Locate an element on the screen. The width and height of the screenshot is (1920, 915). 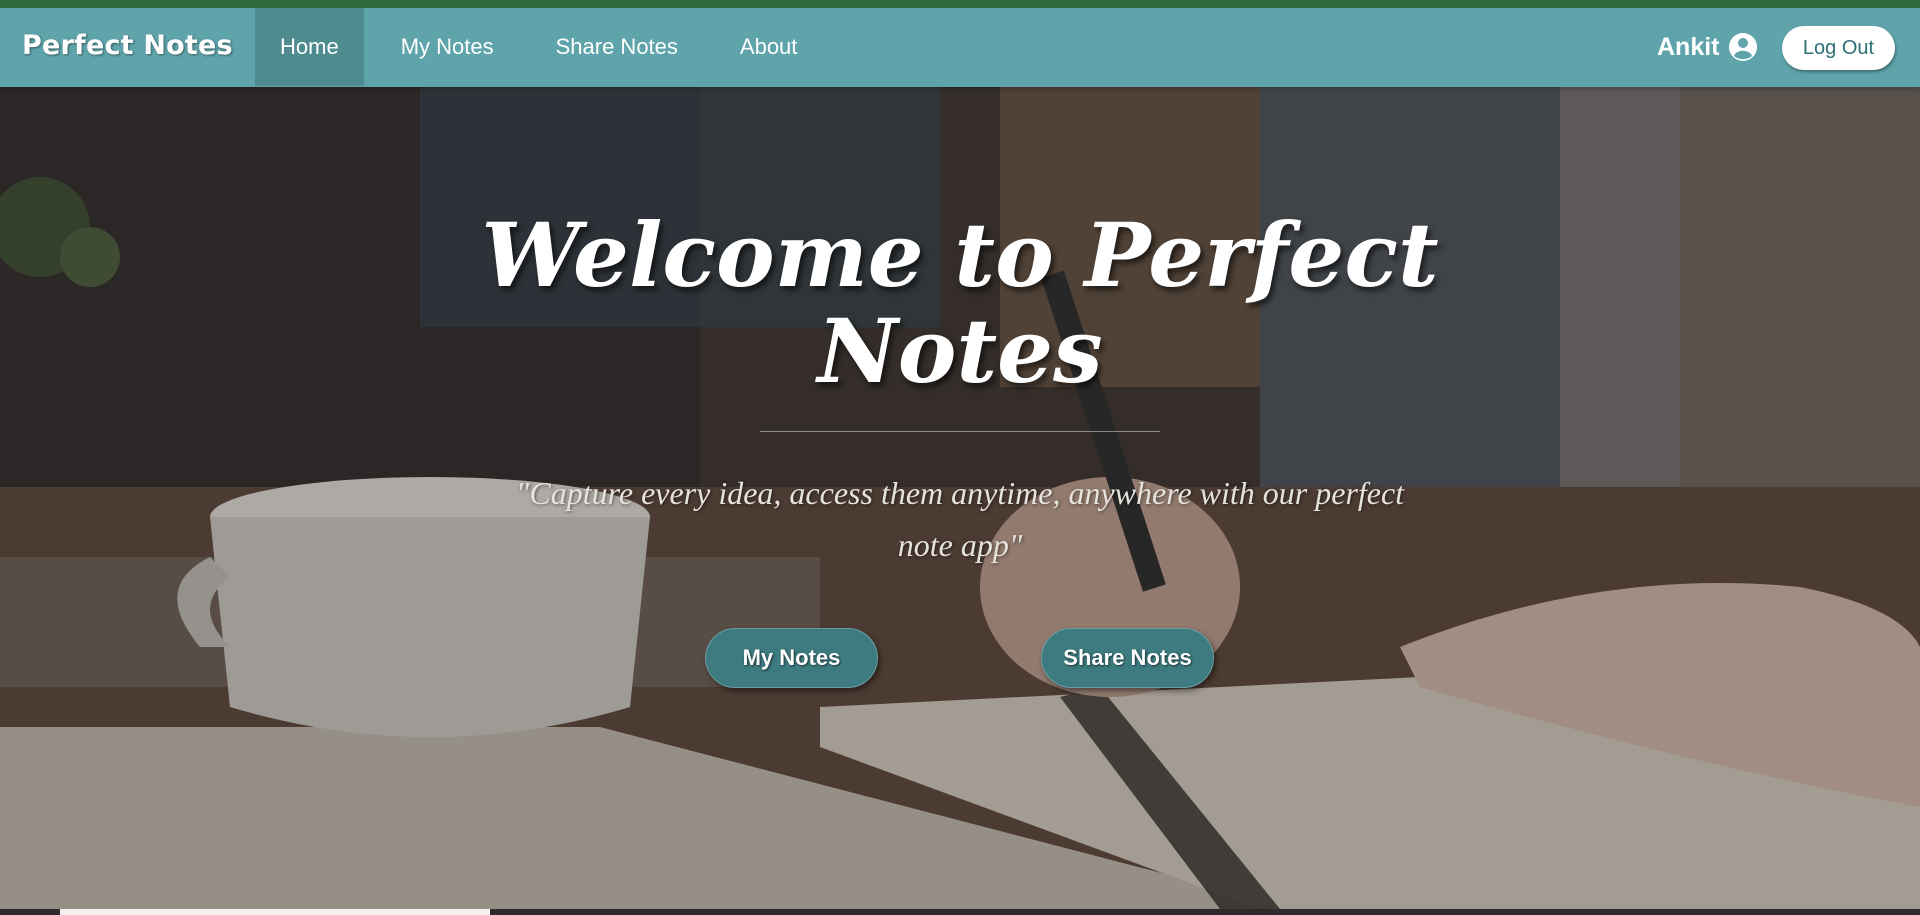
bottom-content-strip is located at coordinates (960, 912).